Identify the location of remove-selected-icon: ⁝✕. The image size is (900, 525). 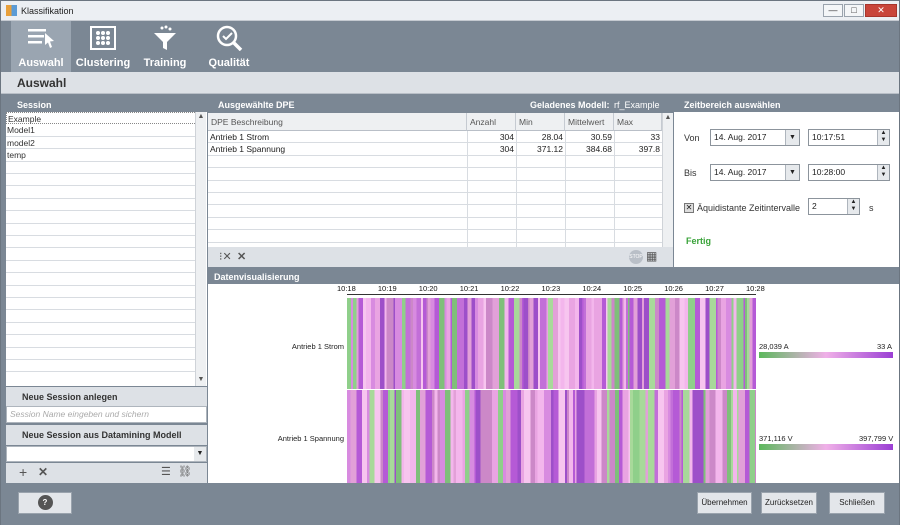
(225, 256).